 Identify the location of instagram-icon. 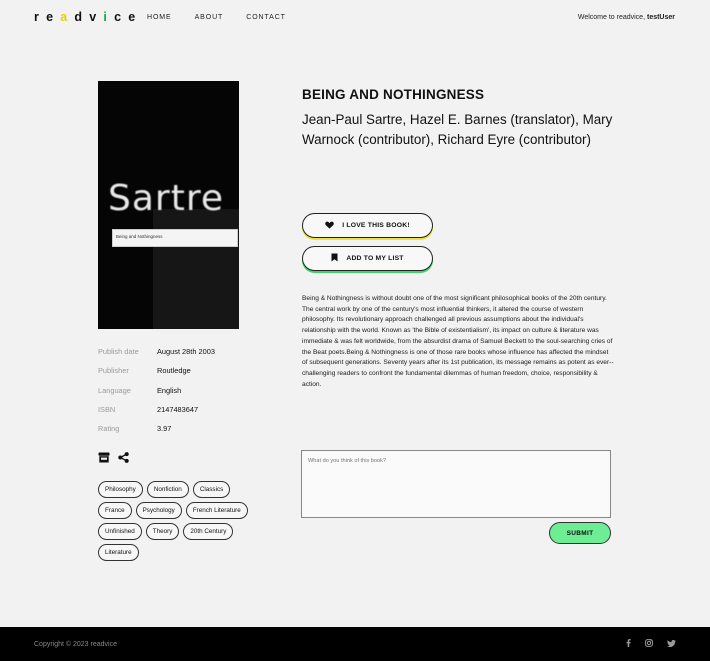
(649, 643).